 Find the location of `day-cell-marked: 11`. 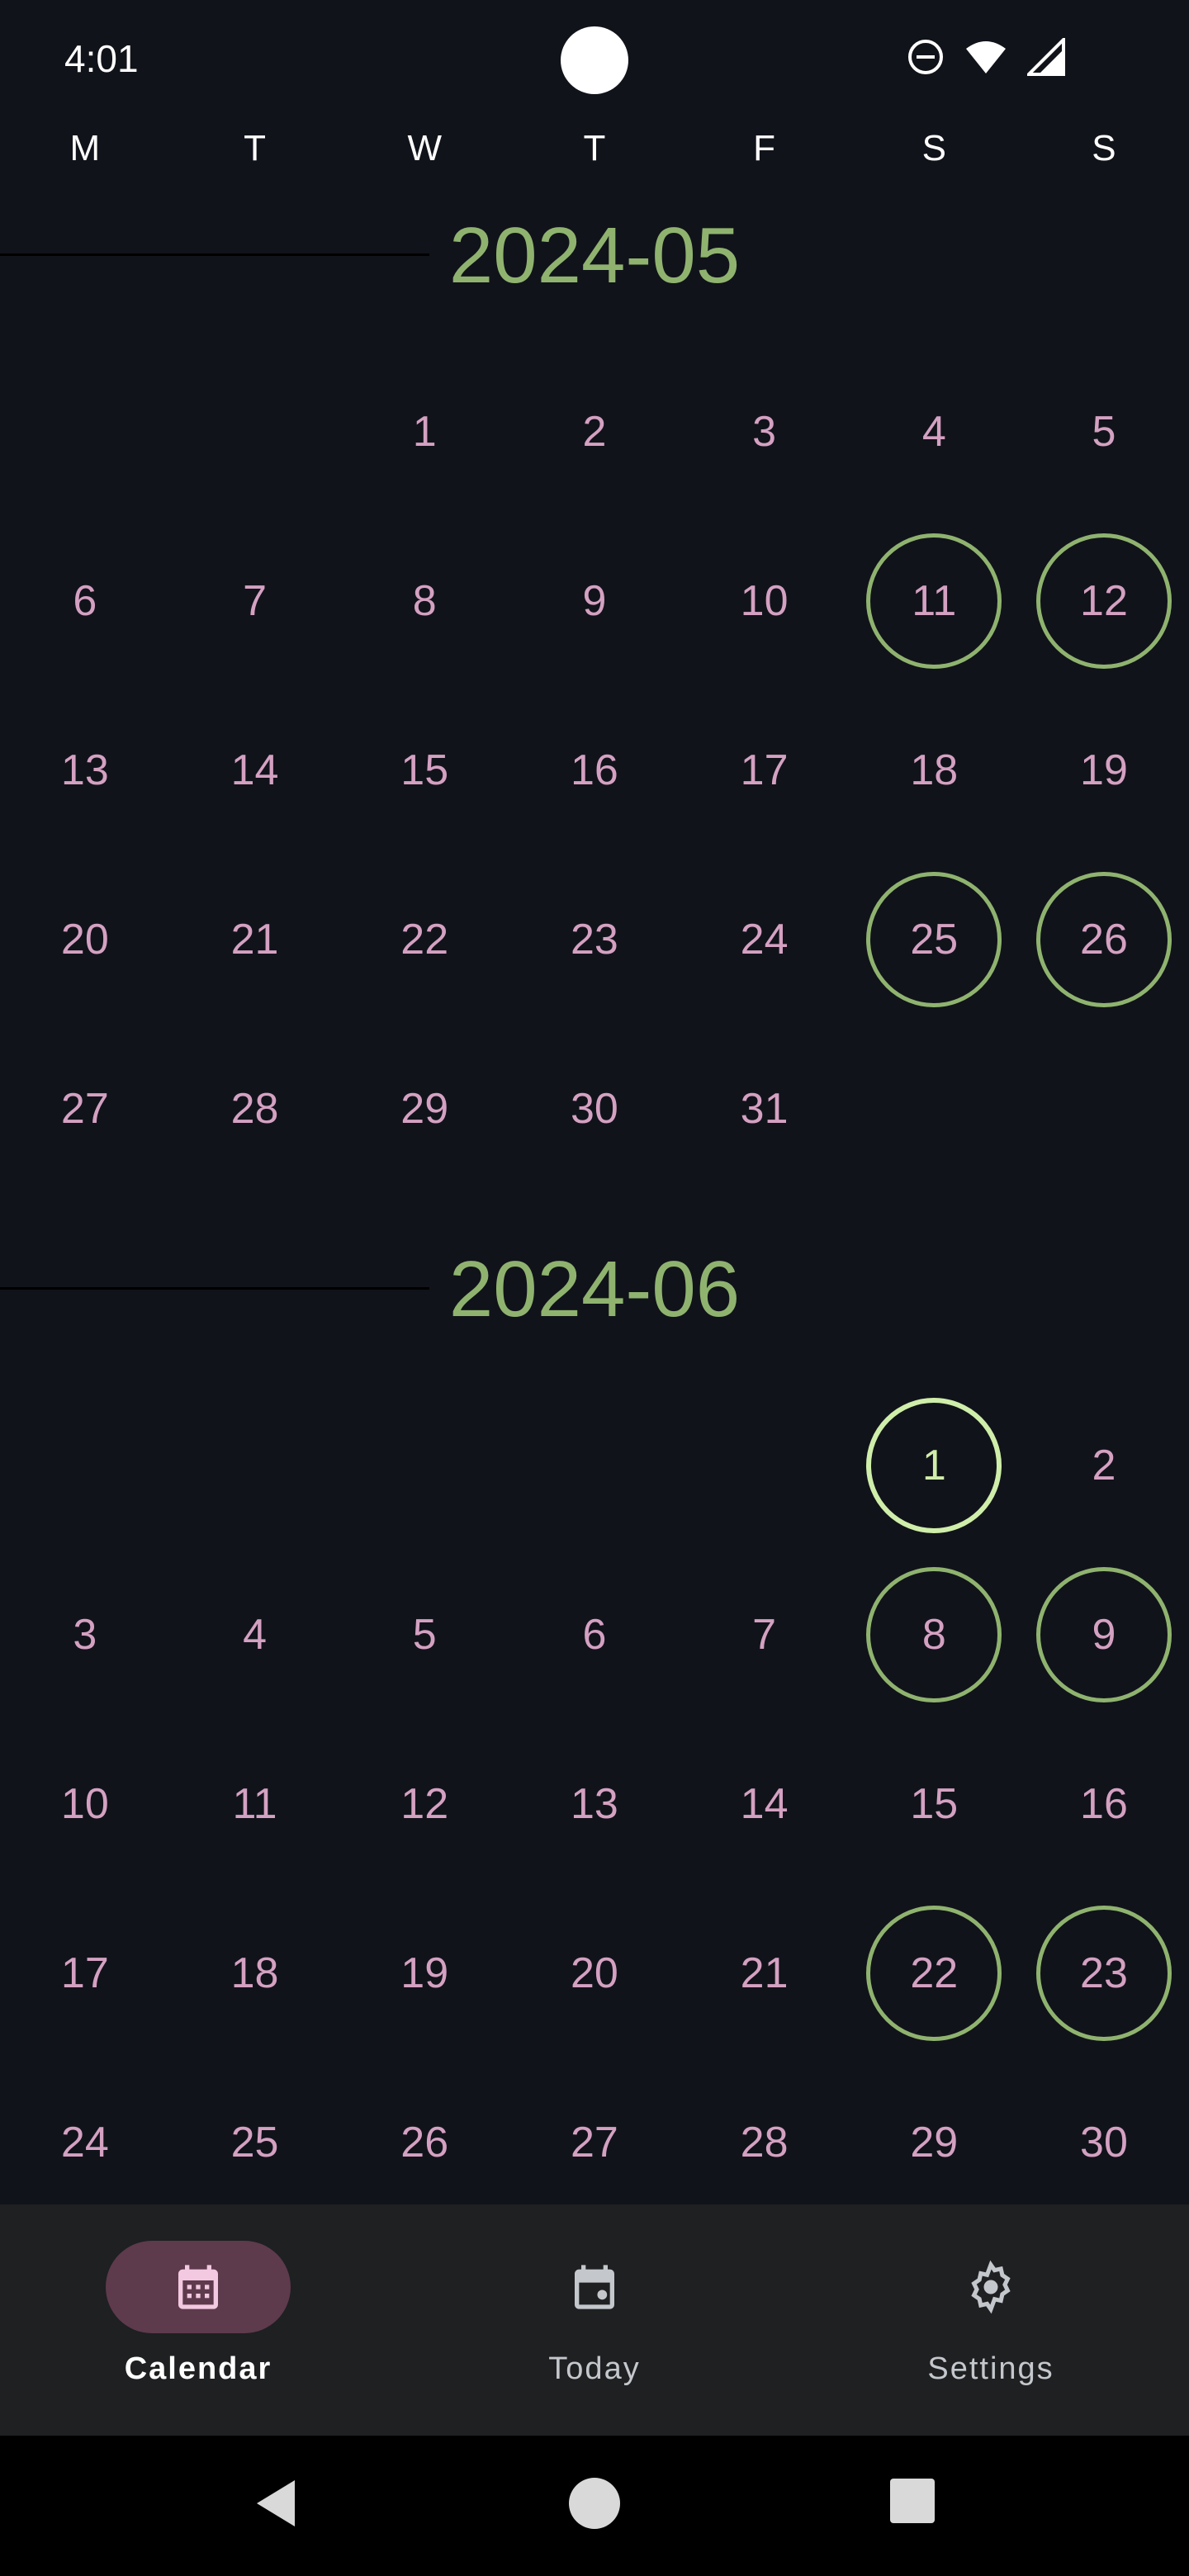

day-cell-marked: 11 is located at coordinates (934, 600).